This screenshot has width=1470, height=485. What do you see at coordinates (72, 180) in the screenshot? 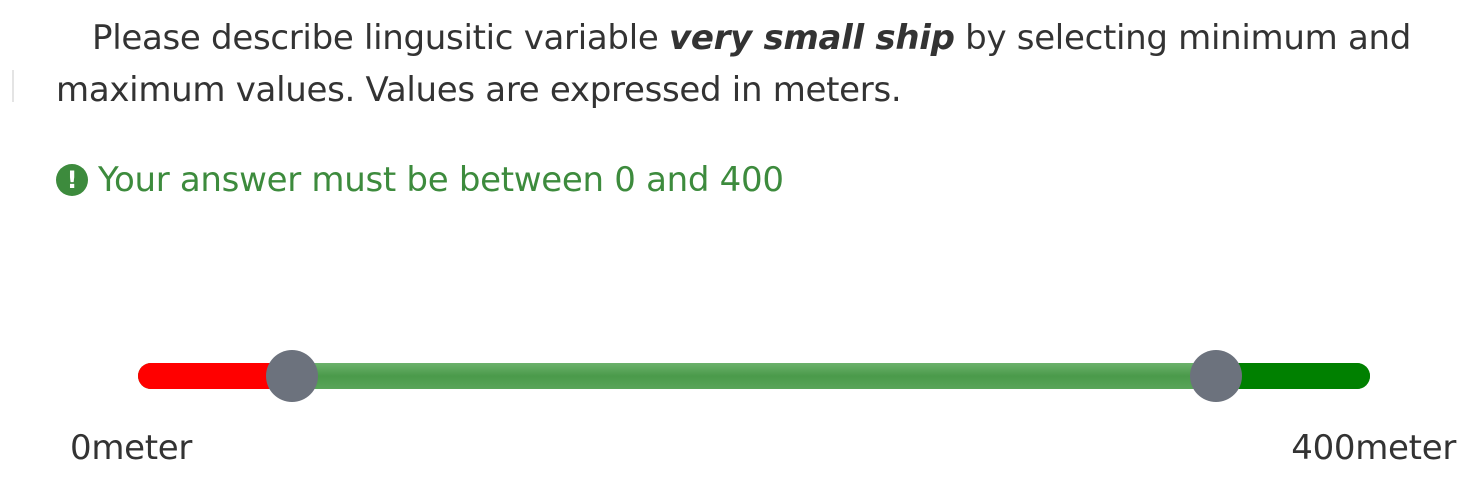
I see `exclamation-circle-icon: !` at bounding box center [72, 180].